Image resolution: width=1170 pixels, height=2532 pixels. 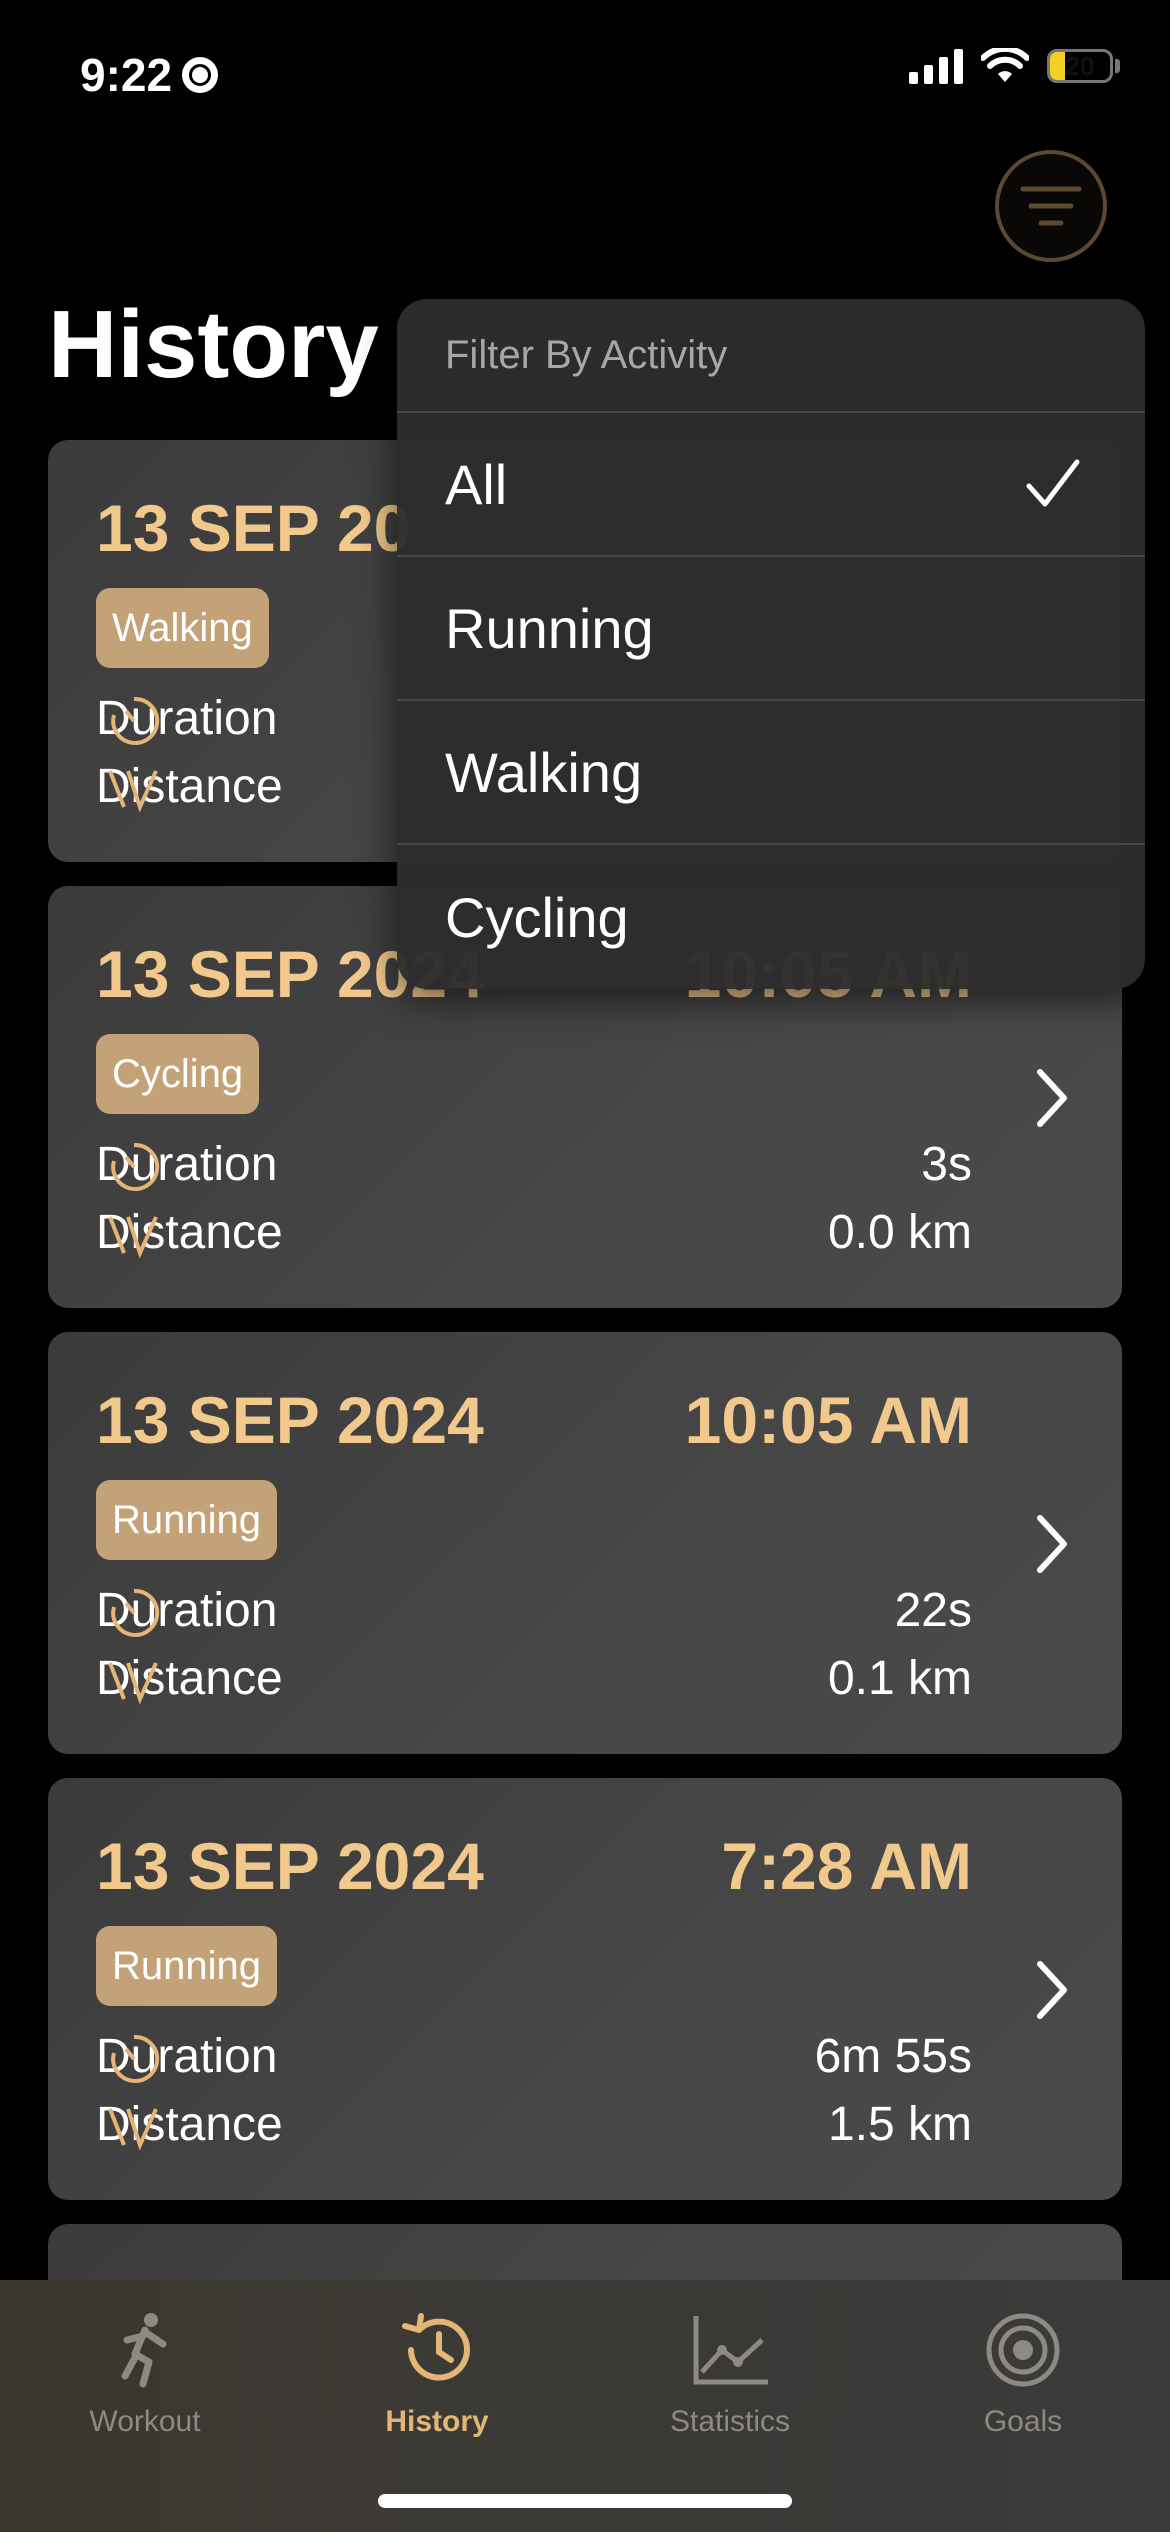 I want to click on filter-option-running: Running, so click(x=771, y=629).